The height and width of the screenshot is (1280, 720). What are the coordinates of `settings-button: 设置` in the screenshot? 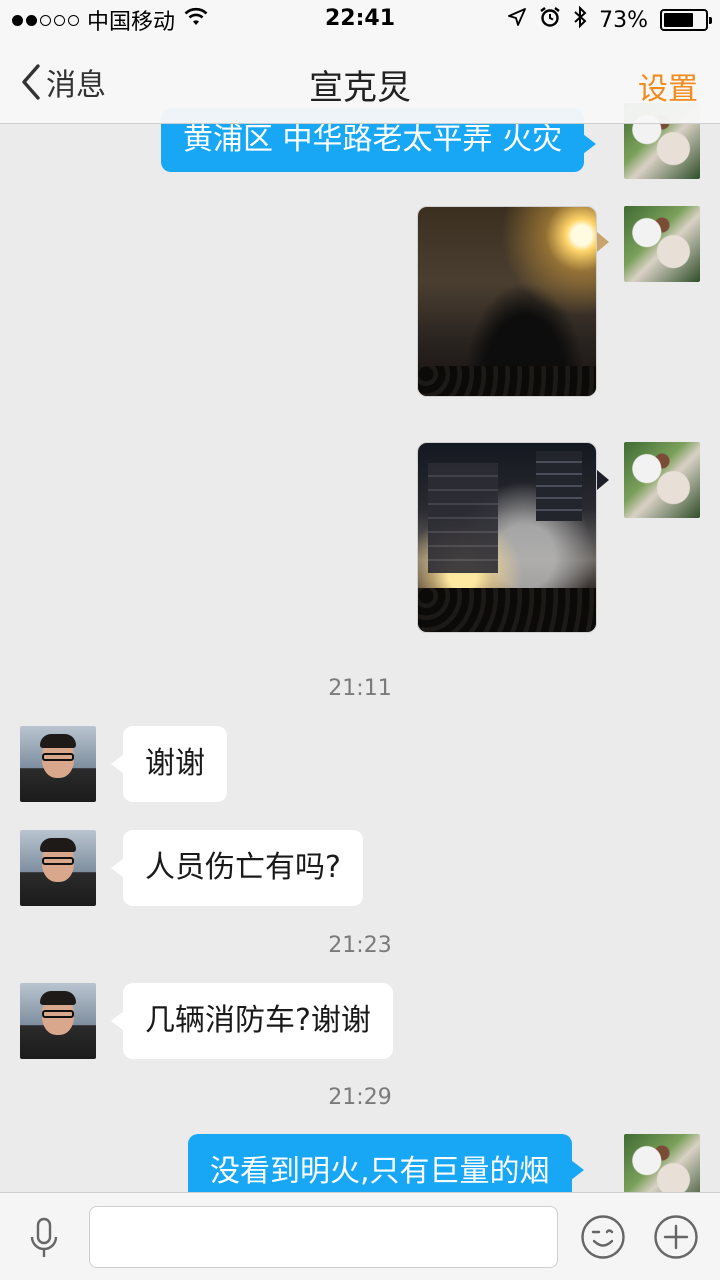 It's located at (668, 86).